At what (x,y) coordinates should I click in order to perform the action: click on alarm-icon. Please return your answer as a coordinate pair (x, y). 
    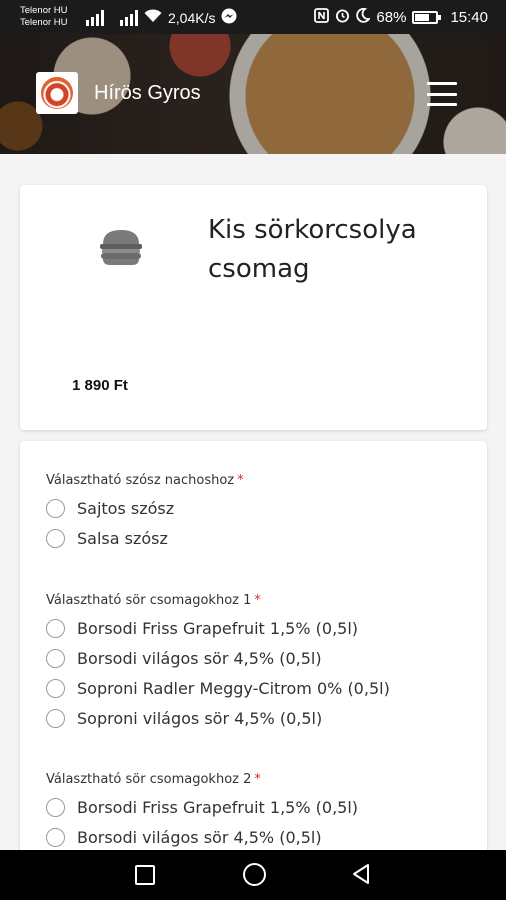
    Looking at the image, I should click on (342, 17).